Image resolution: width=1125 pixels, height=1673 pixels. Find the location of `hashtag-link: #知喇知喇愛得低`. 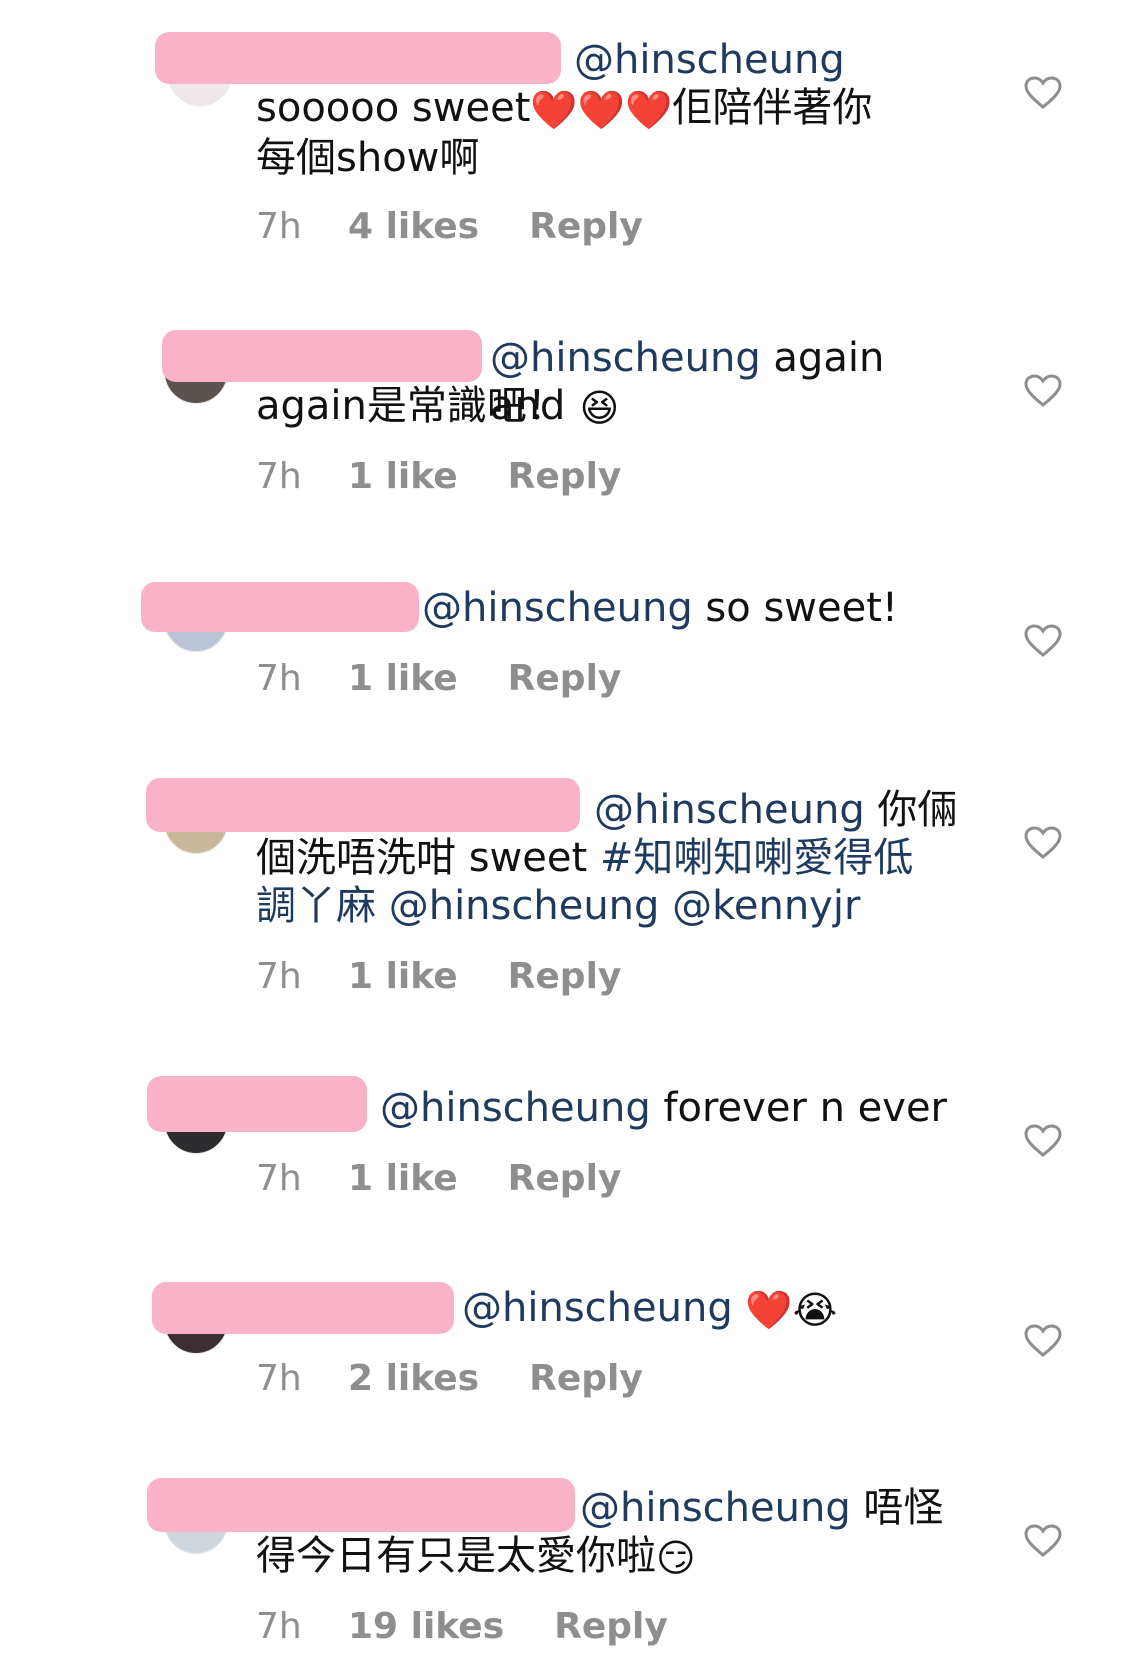

hashtag-link: #知喇知喇愛得低 is located at coordinates (757, 858).